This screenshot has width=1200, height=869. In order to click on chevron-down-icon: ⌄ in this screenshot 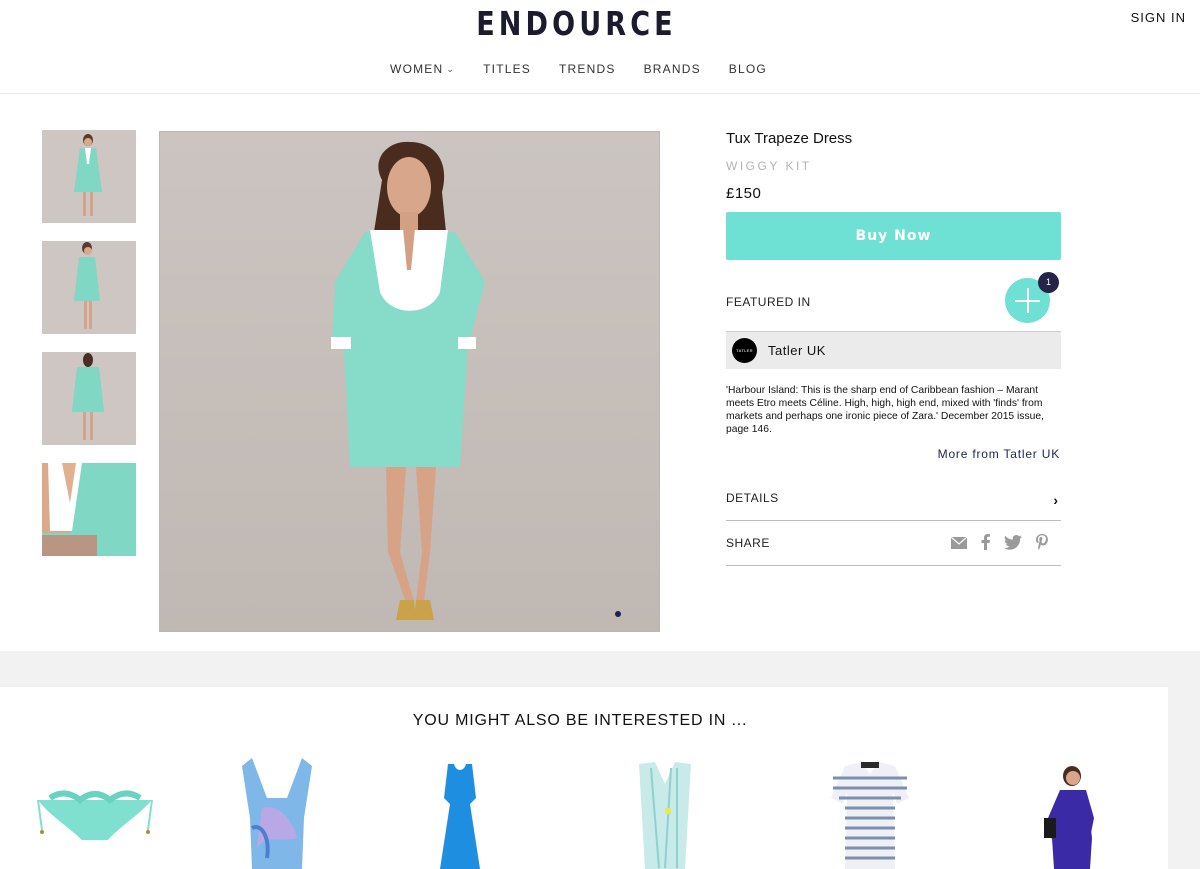, I will do `click(451, 68)`.